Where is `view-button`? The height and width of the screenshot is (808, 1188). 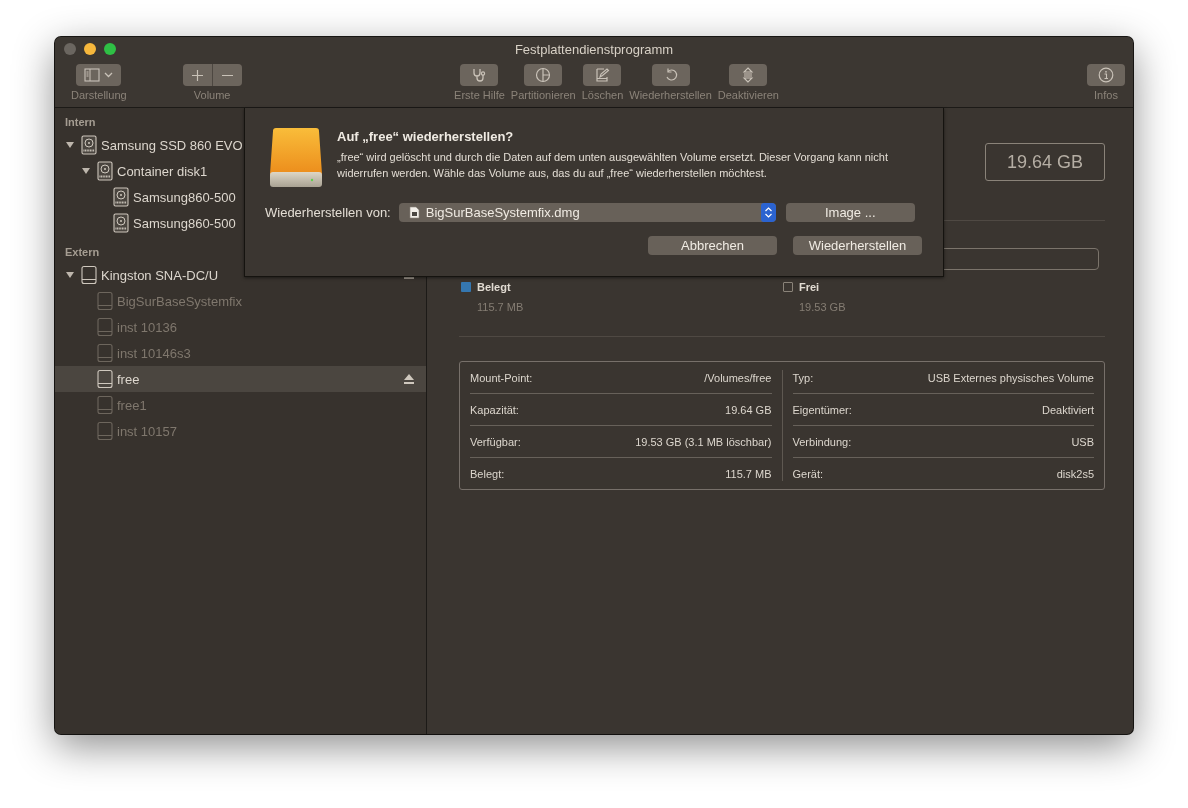
view-button is located at coordinates (99, 75).